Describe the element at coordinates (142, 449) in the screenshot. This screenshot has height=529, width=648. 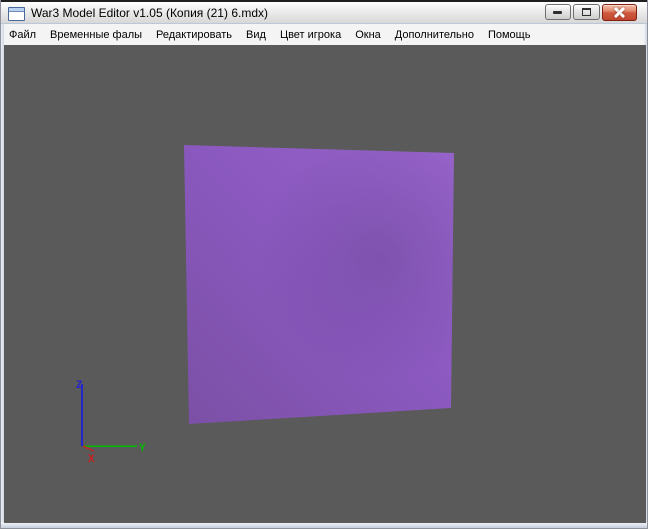
I see `y-axis-label: Y` at that location.